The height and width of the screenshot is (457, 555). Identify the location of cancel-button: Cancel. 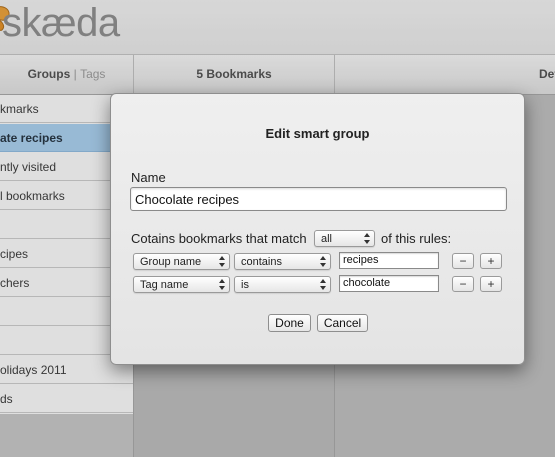
(342, 323).